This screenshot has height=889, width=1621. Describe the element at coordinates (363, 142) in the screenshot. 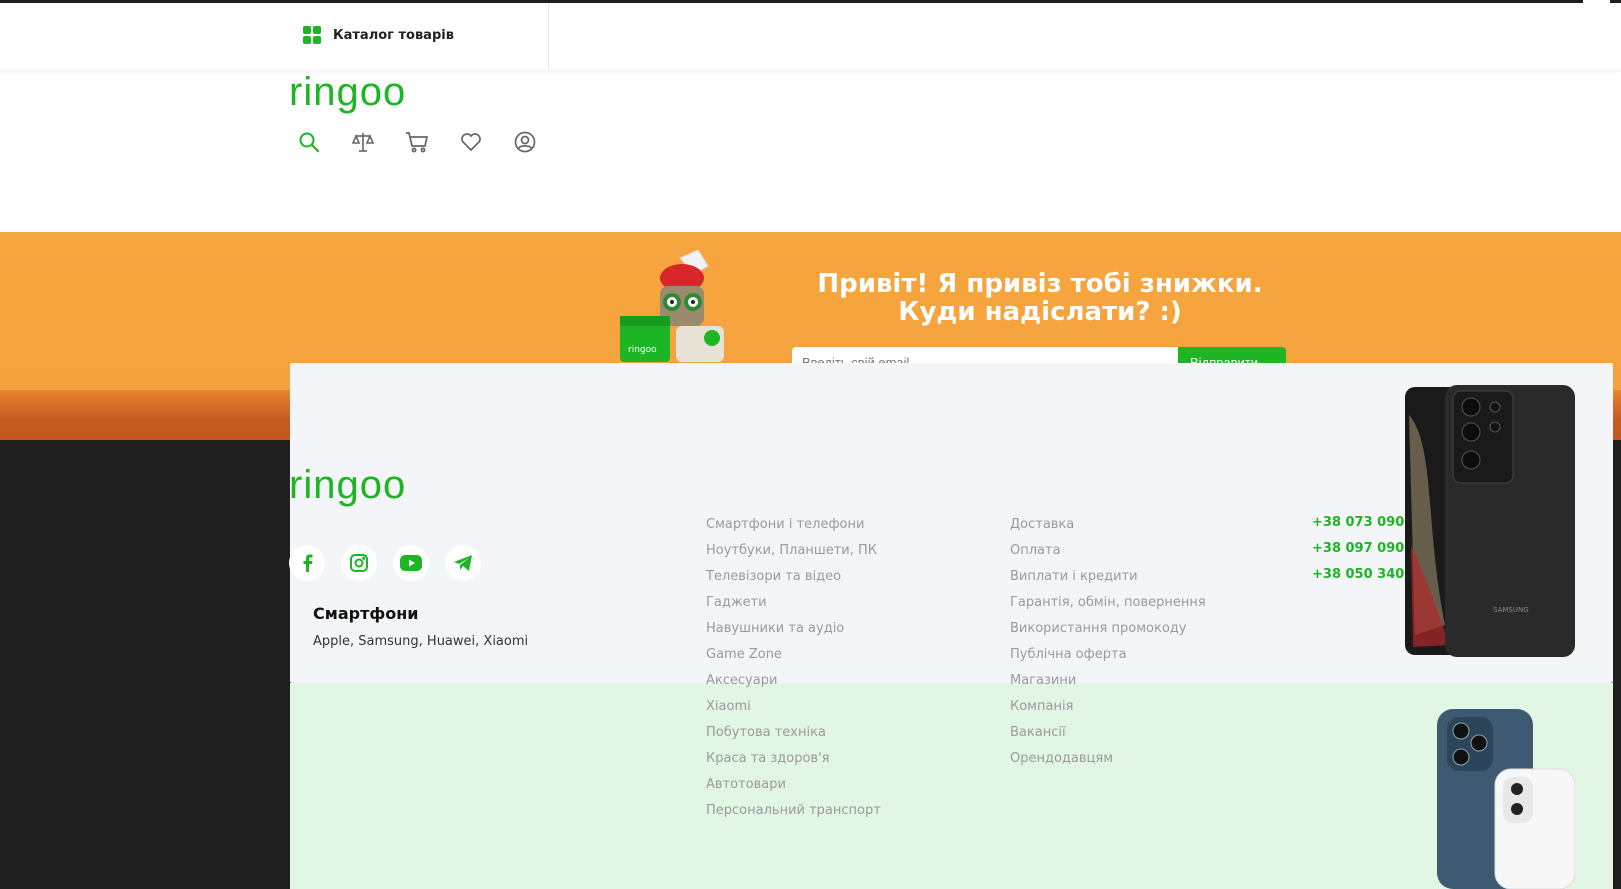

I see `compare-icon` at that location.